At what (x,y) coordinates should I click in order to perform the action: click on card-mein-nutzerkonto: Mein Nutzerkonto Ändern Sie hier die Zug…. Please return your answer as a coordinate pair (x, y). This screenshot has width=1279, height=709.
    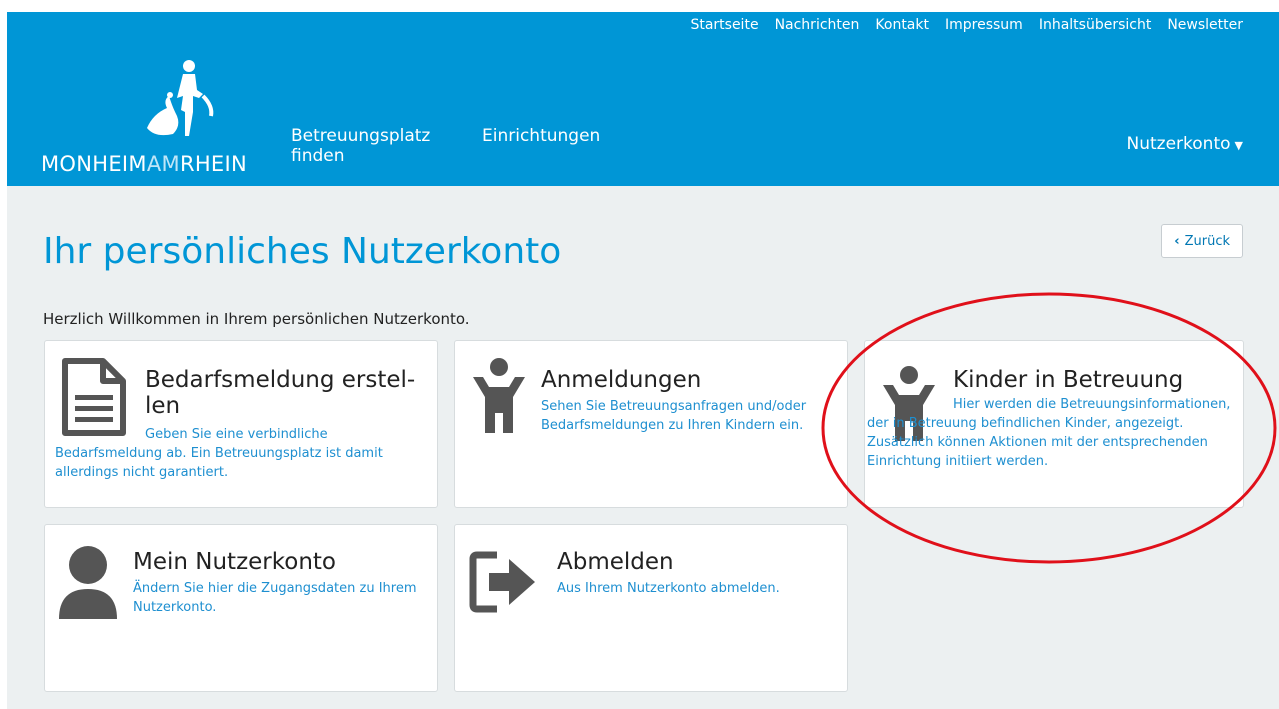
    Looking at the image, I should click on (241, 608).